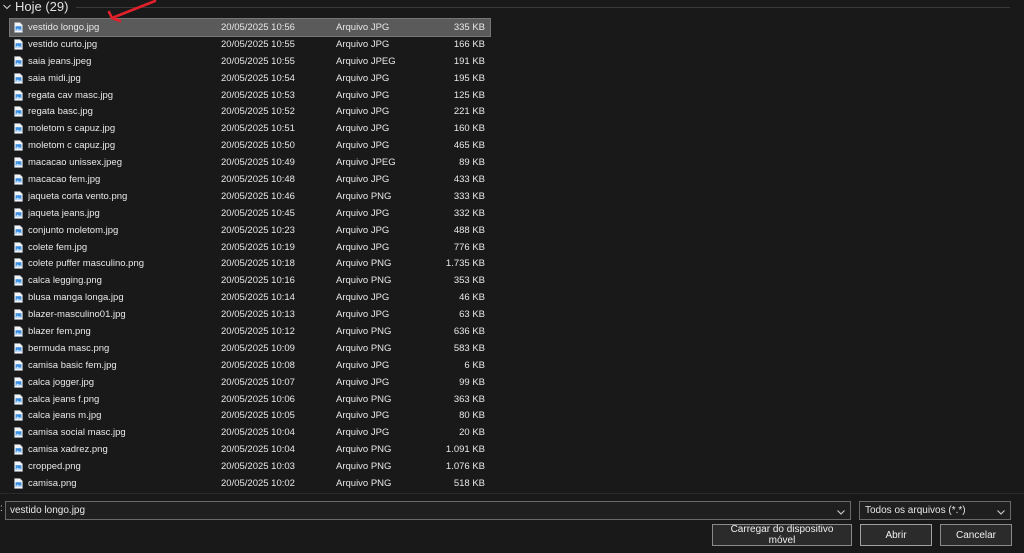 The image size is (1024, 553). Describe the element at coordinates (72, 146) in the screenshot. I see `file-name: moletom c capuz.jpg` at that location.